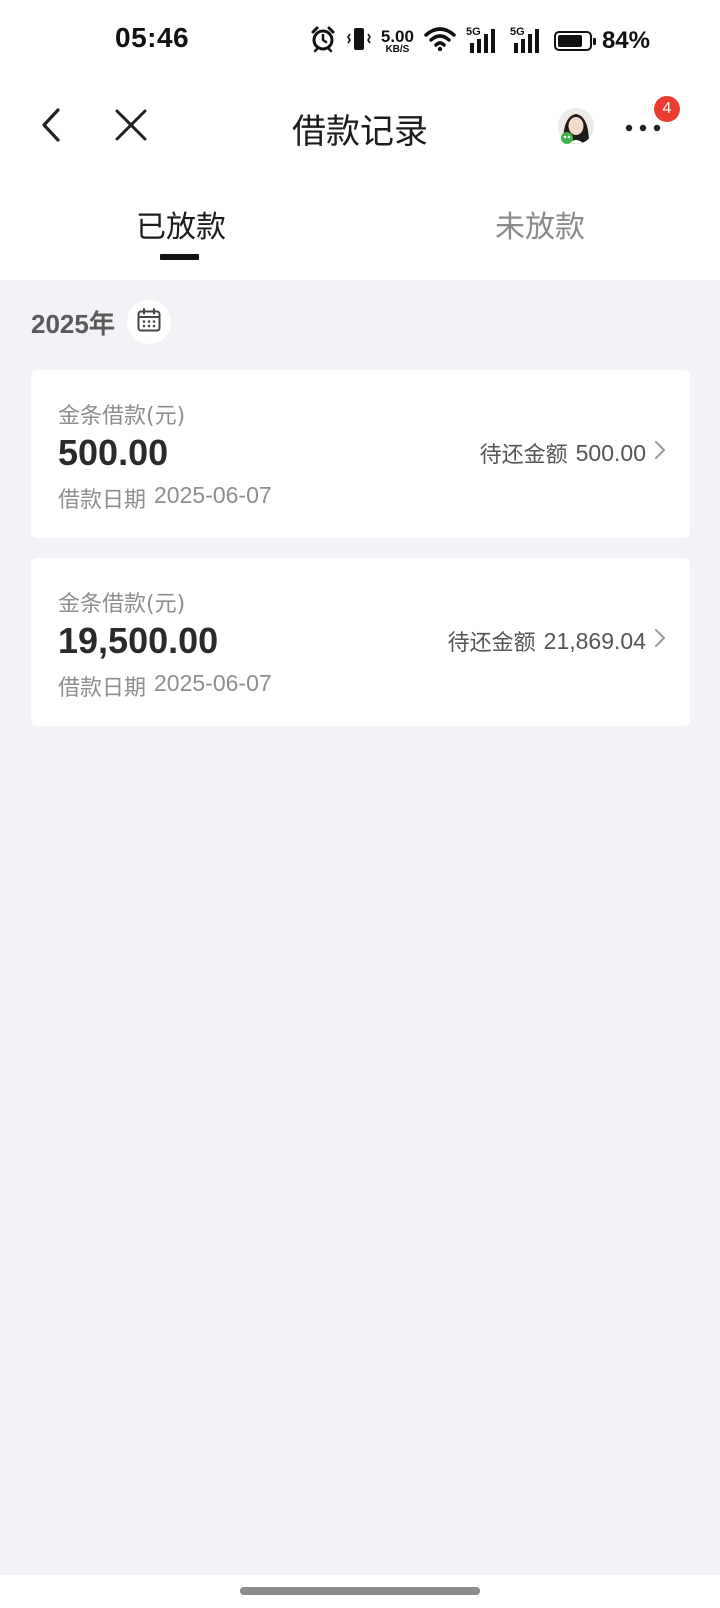 Image resolution: width=720 pixels, height=1608 pixels. I want to click on amount-due-value: 500.00, so click(610, 452).